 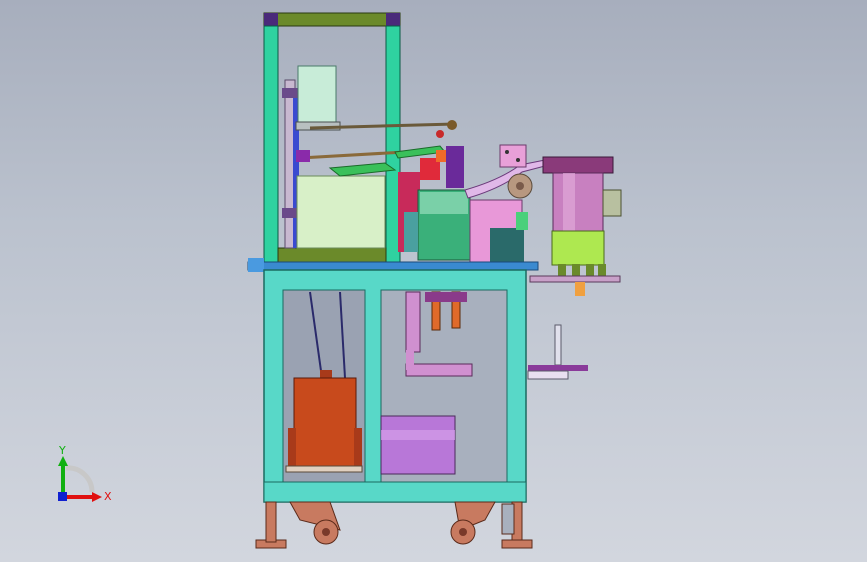 What do you see at coordinates (508, 519) in the screenshot?
I see `foot-right-inner` at bounding box center [508, 519].